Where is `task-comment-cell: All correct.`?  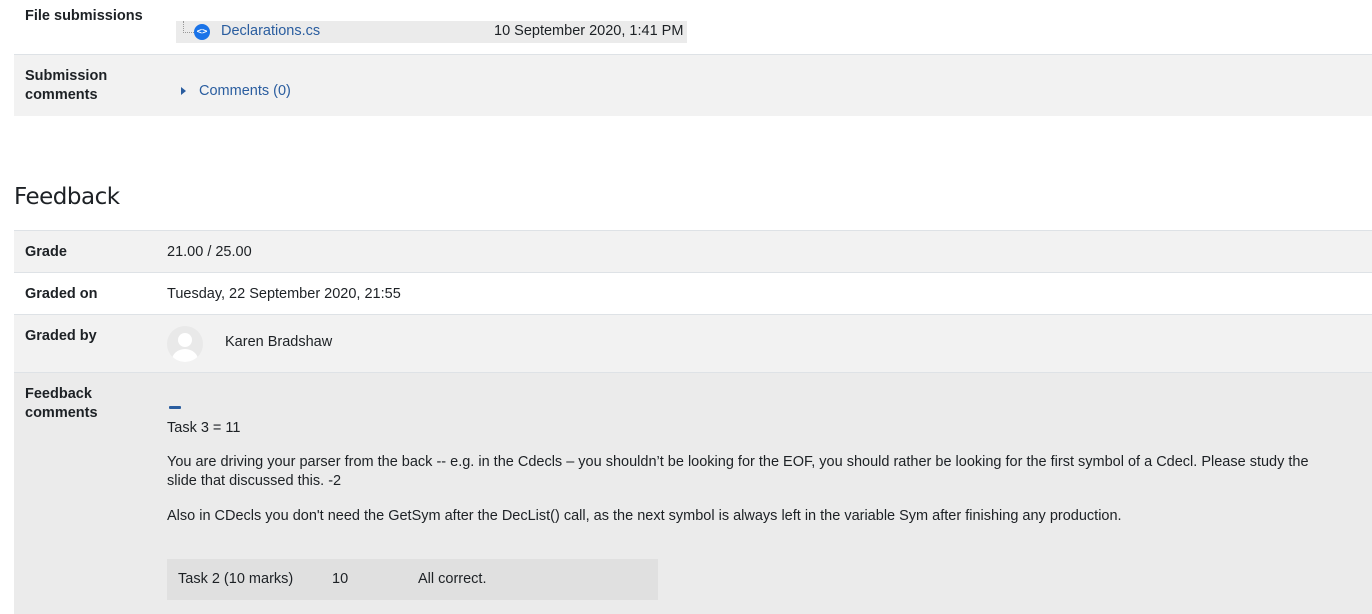 task-comment-cell: All correct. is located at coordinates (452, 579).